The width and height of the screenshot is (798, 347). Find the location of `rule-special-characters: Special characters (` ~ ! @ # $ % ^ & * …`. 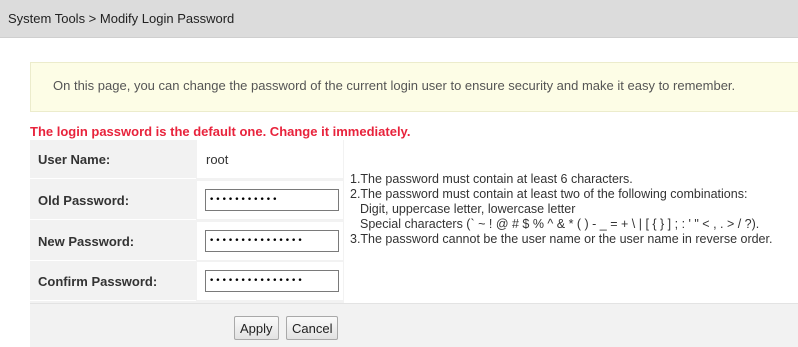

rule-special-characters: Special characters (` ~ ! @ # $ % ^ & * … is located at coordinates (560, 224).